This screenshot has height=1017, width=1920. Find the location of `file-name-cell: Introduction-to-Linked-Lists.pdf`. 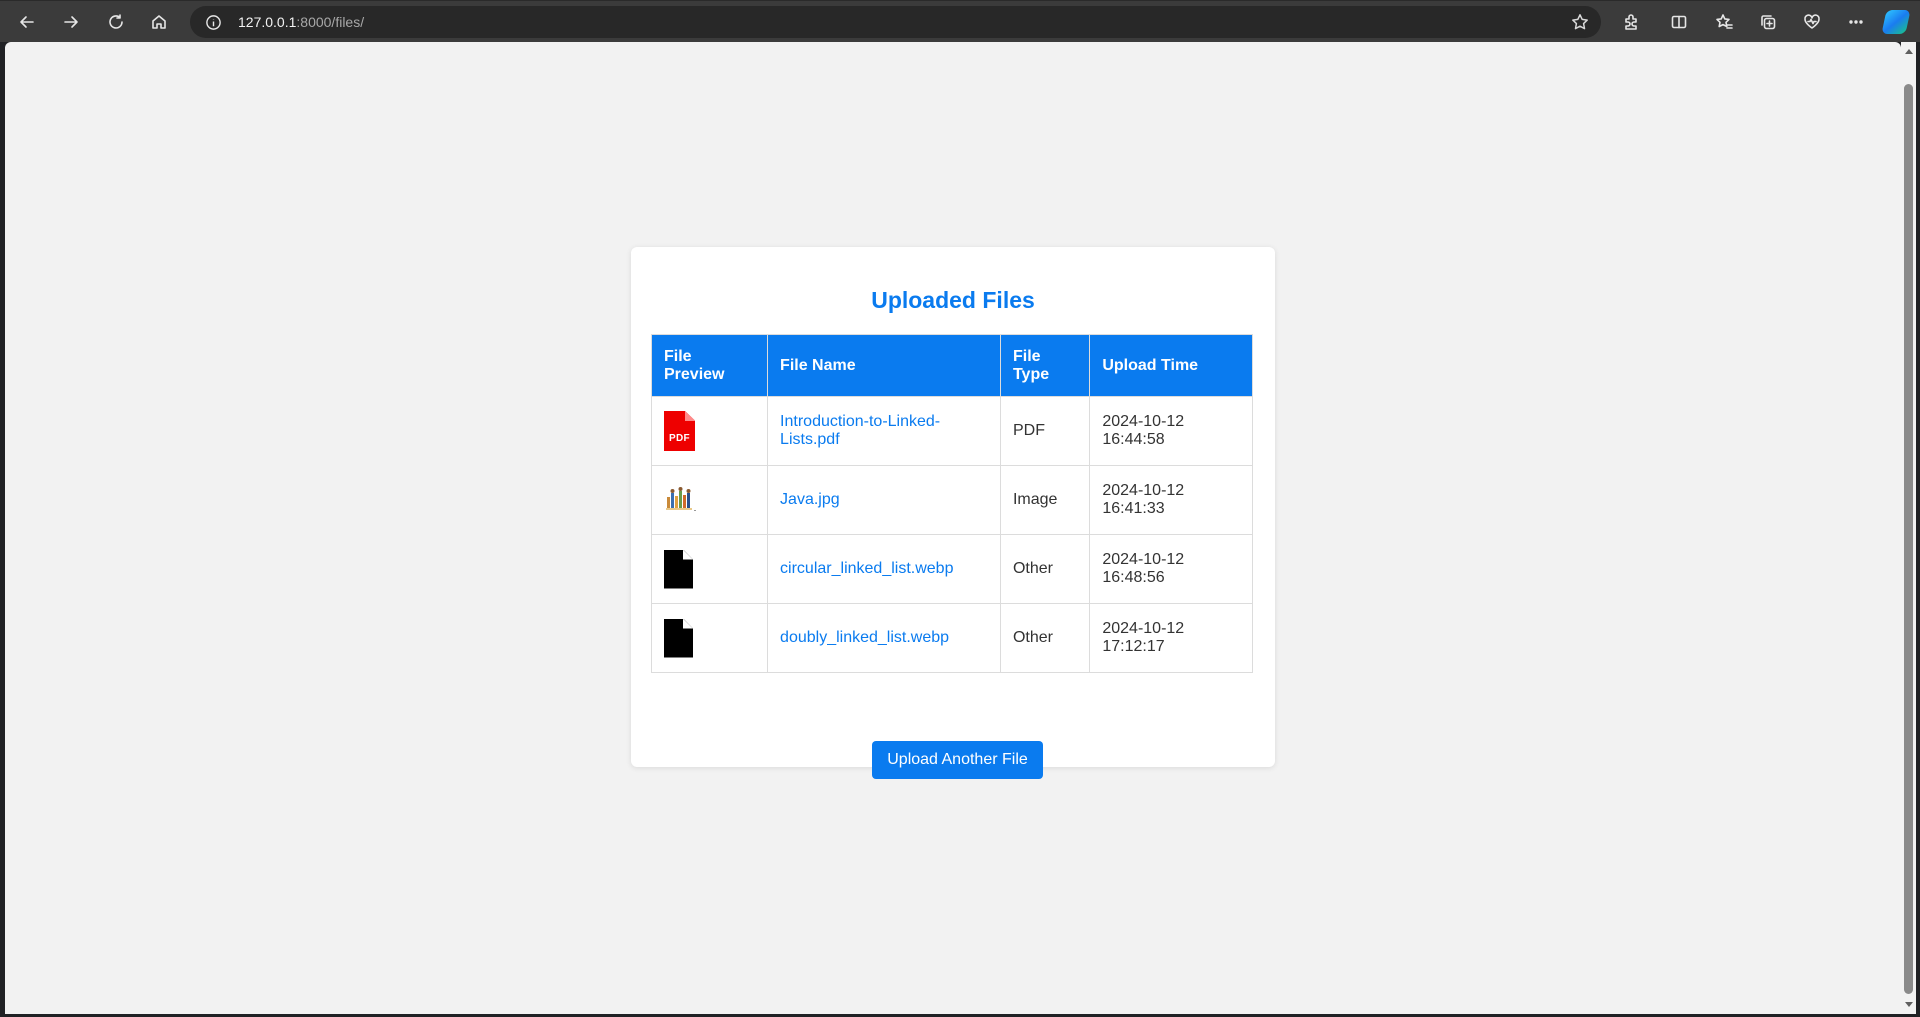

file-name-cell: Introduction-to-Linked-Lists.pdf is located at coordinates (884, 431).